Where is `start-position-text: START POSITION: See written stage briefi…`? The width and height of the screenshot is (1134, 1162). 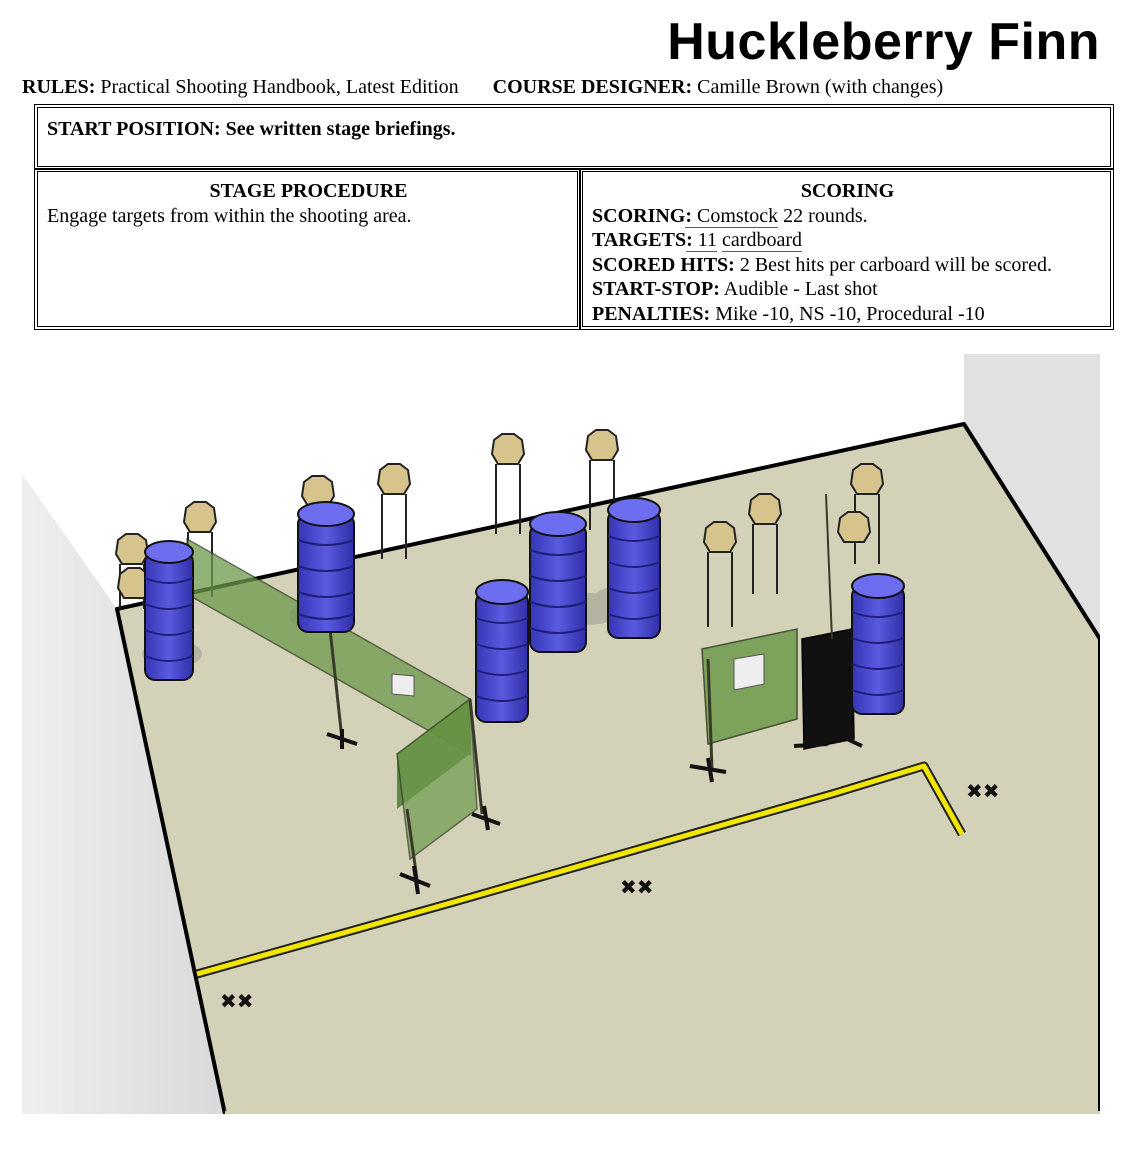
start-position-text: START POSITION: See written stage briefi… is located at coordinates (251, 129).